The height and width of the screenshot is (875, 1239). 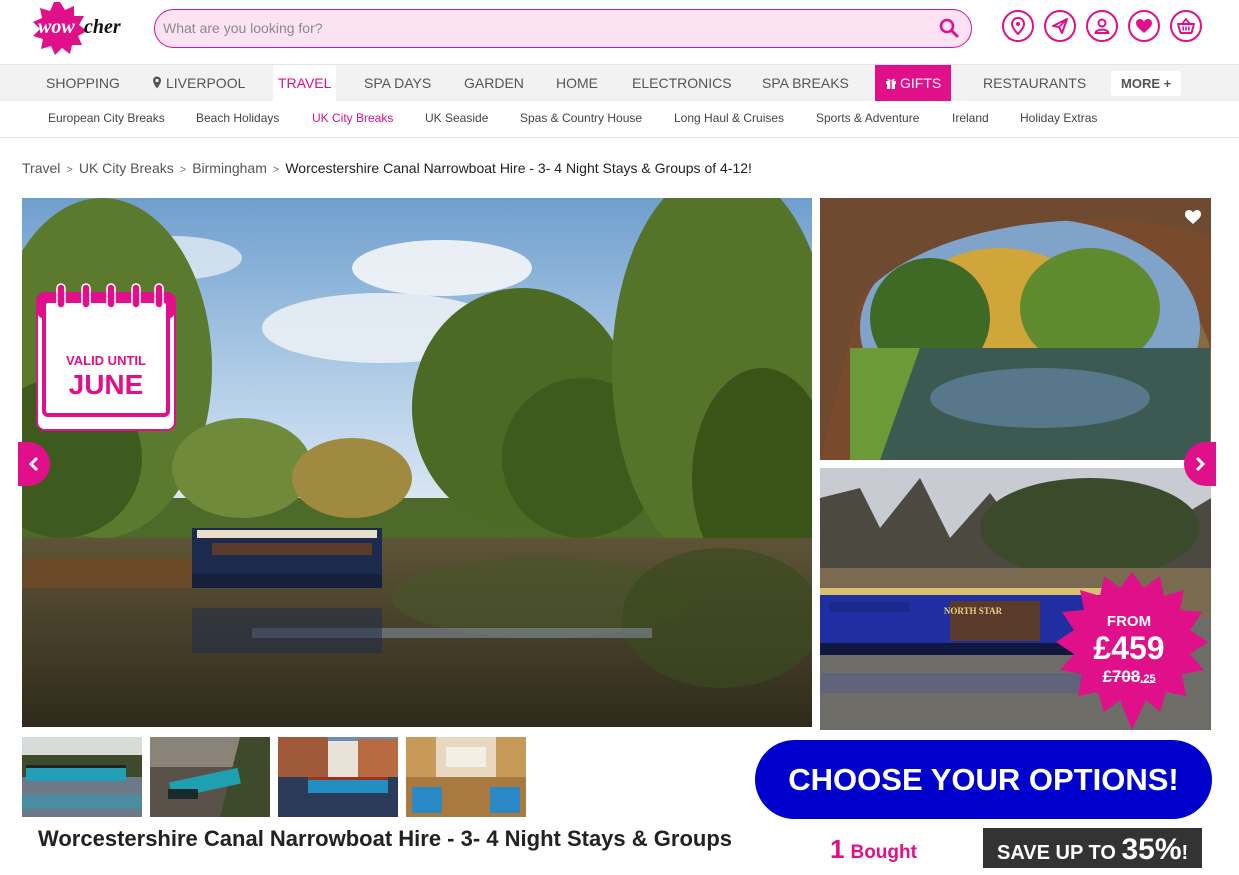 I want to click on search-bar, so click(x=563, y=28).